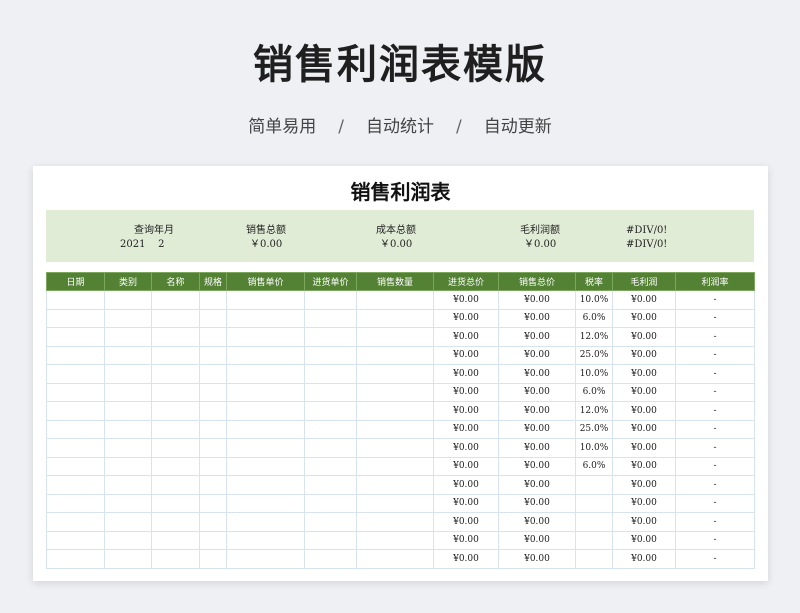 The width and height of the screenshot is (800, 613). Describe the element at coordinates (213, 281) in the screenshot. I see `column-header: 规格` at that location.